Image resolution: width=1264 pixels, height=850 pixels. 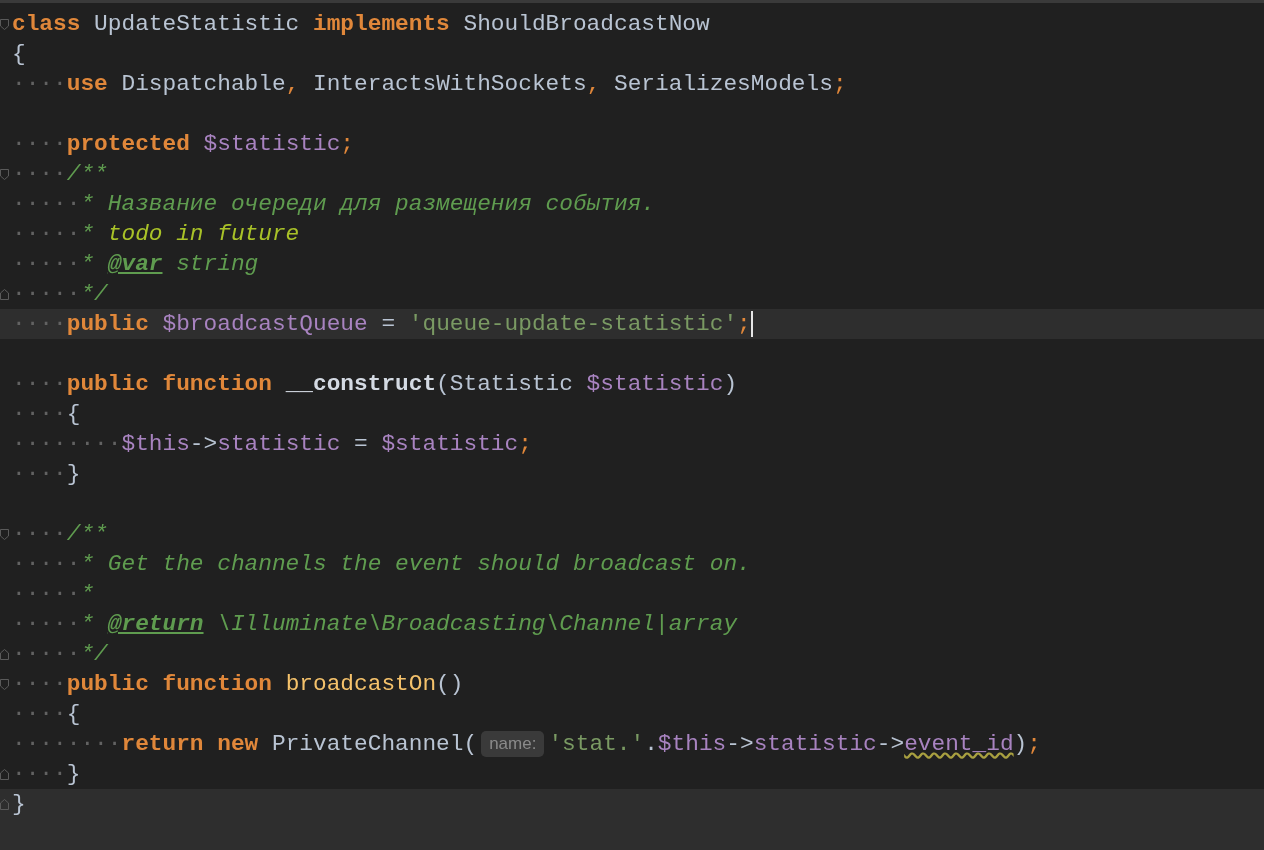 What do you see at coordinates (87, 84) in the screenshot?
I see `keyword: use` at bounding box center [87, 84].